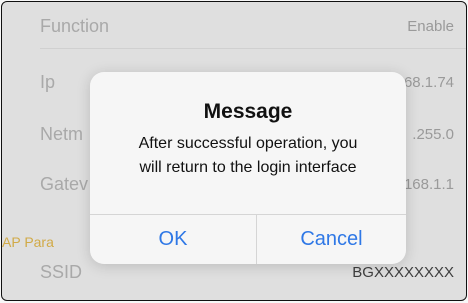 The height and width of the screenshot is (303, 468). What do you see at coordinates (173, 239) in the screenshot?
I see `ok-button: OK` at bounding box center [173, 239].